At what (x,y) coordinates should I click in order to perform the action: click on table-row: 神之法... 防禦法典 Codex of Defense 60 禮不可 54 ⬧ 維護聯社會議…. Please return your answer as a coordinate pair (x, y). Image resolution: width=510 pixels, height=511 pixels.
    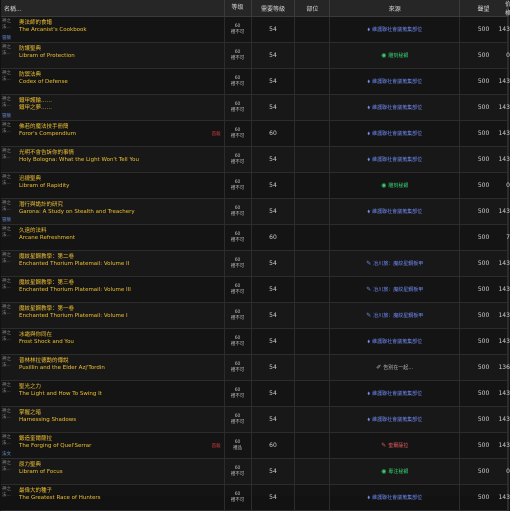
    Looking at the image, I should click on (255, 82).